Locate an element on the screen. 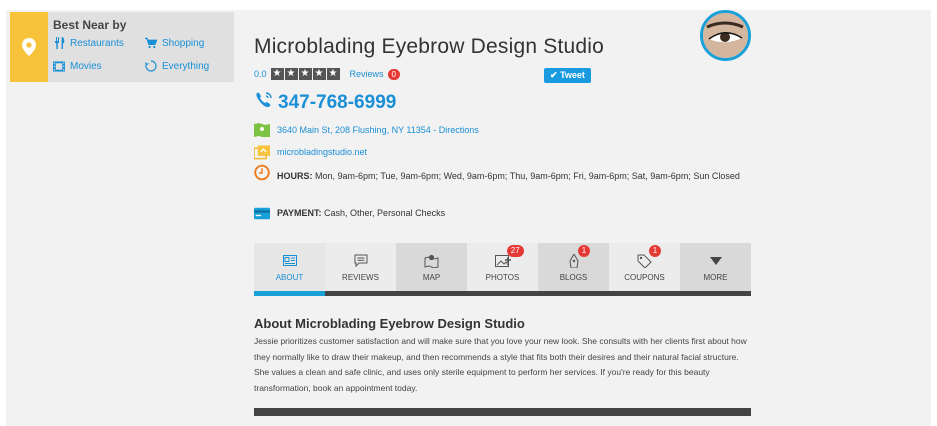 The height and width of the screenshot is (426, 937). website-link: microbladingstudio.net is located at coordinates (322, 152).